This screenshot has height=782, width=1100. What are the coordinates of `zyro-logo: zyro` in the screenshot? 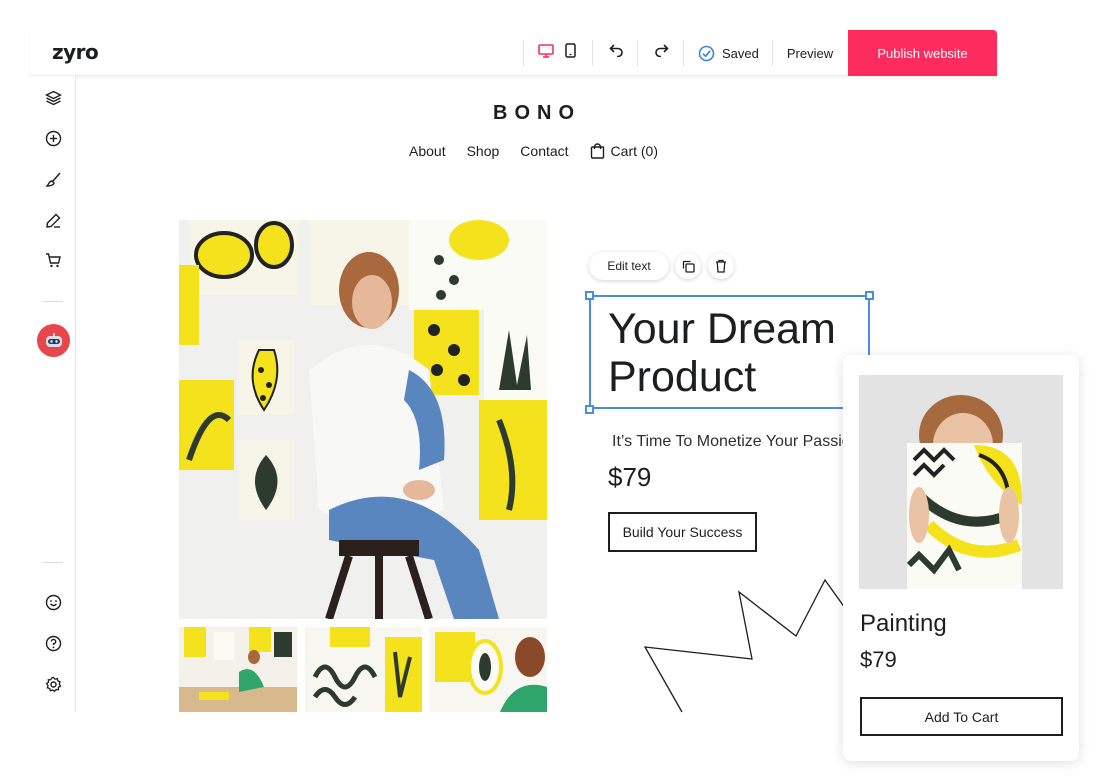 It's located at (75, 52).